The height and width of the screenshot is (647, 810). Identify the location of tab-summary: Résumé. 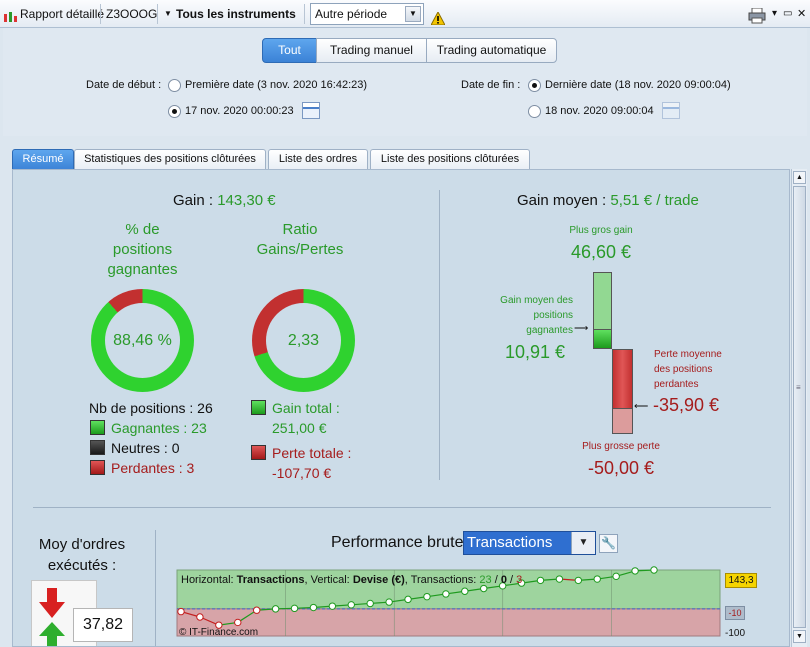
(43, 159).